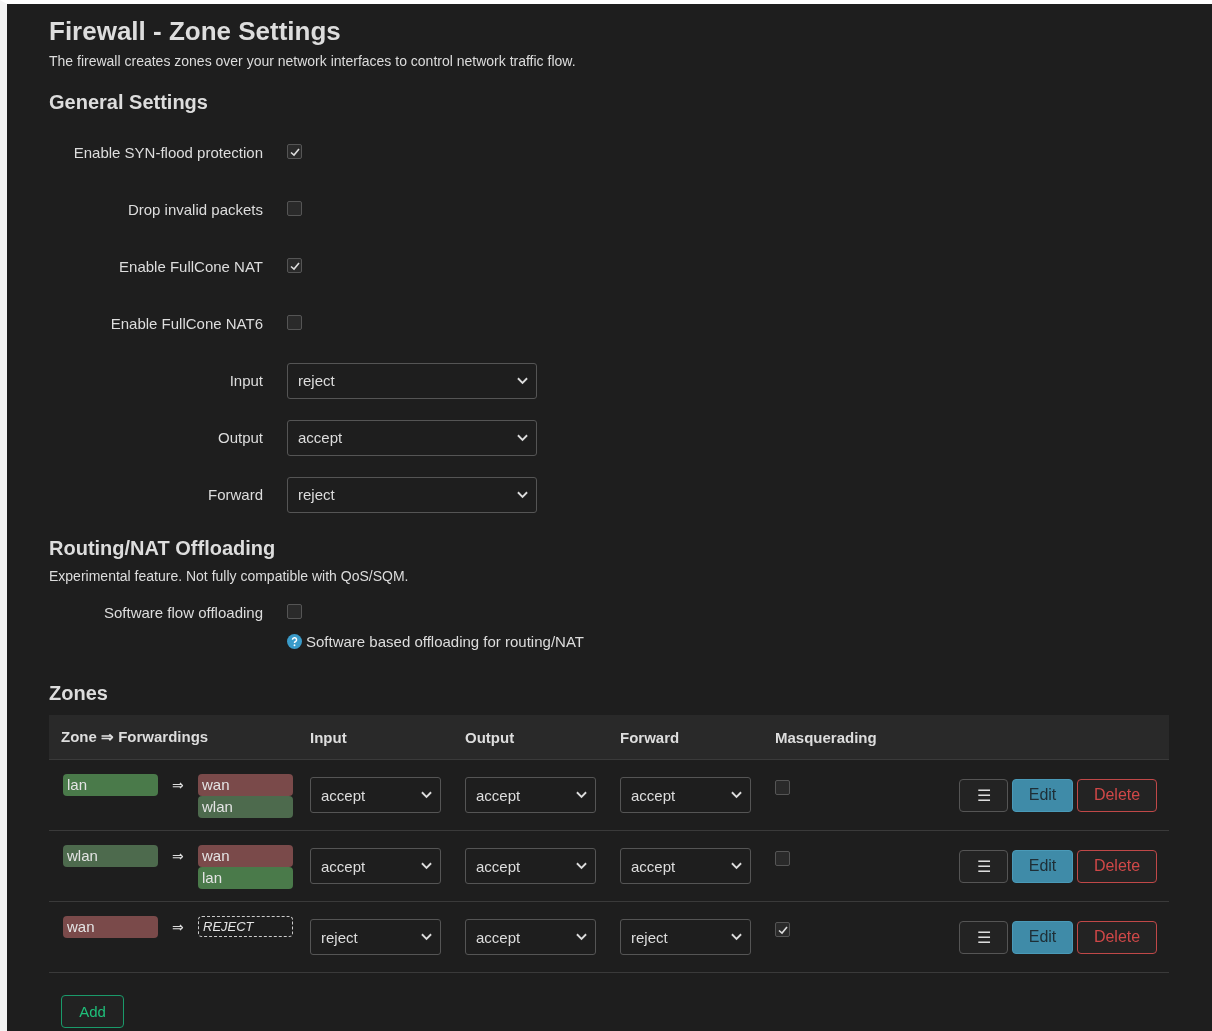 The width and height of the screenshot is (1212, 1031). What do you see at coordinates (195, 31) in the screenshot?
I see `page-title: Firewall - Zone Settings` at bounding box center [195, 31].